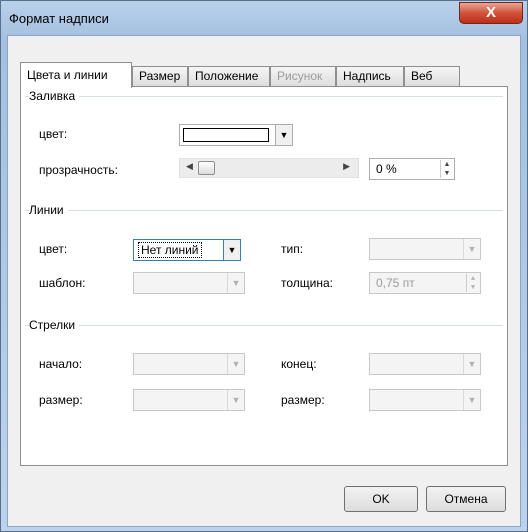 The width and height of the screenshot is (528, 532). I want to click on line-weight-spinner: 0,75 пт ▲ ▼, so click(425, 283).